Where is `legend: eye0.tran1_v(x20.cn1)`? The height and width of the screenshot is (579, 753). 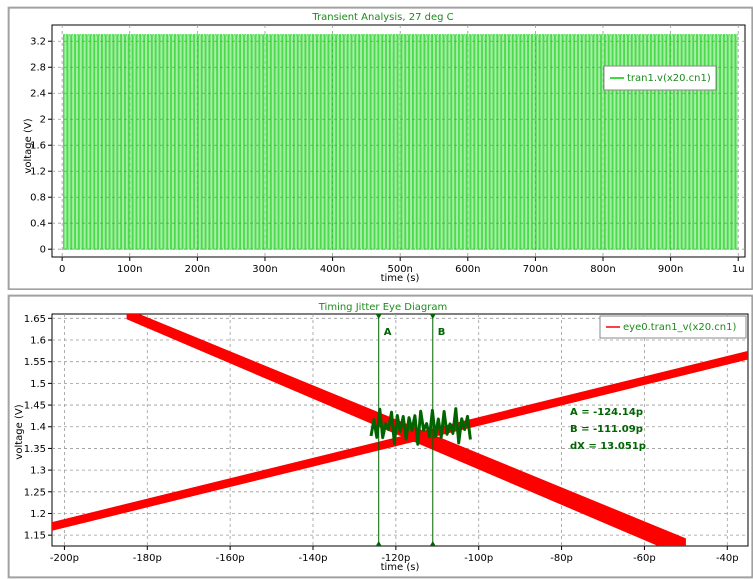
legend: eye0.tran1_v(x20.cn1) is located at coordinates (673, 327).